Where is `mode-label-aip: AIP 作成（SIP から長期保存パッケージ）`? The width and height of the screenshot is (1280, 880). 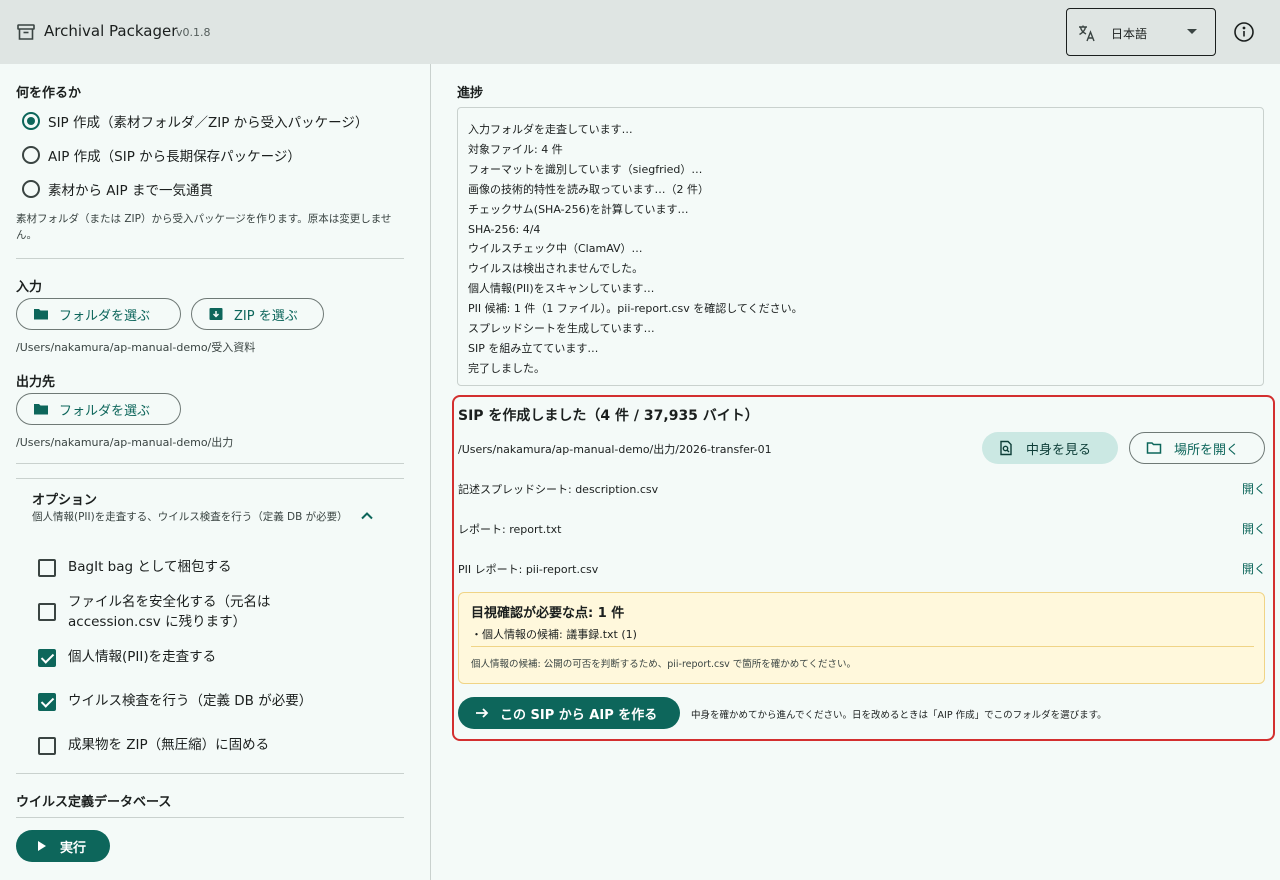
mode-label-aip: AIP 作成（SIP から長期保存パッケージ） is located at coordinates (174, 157).